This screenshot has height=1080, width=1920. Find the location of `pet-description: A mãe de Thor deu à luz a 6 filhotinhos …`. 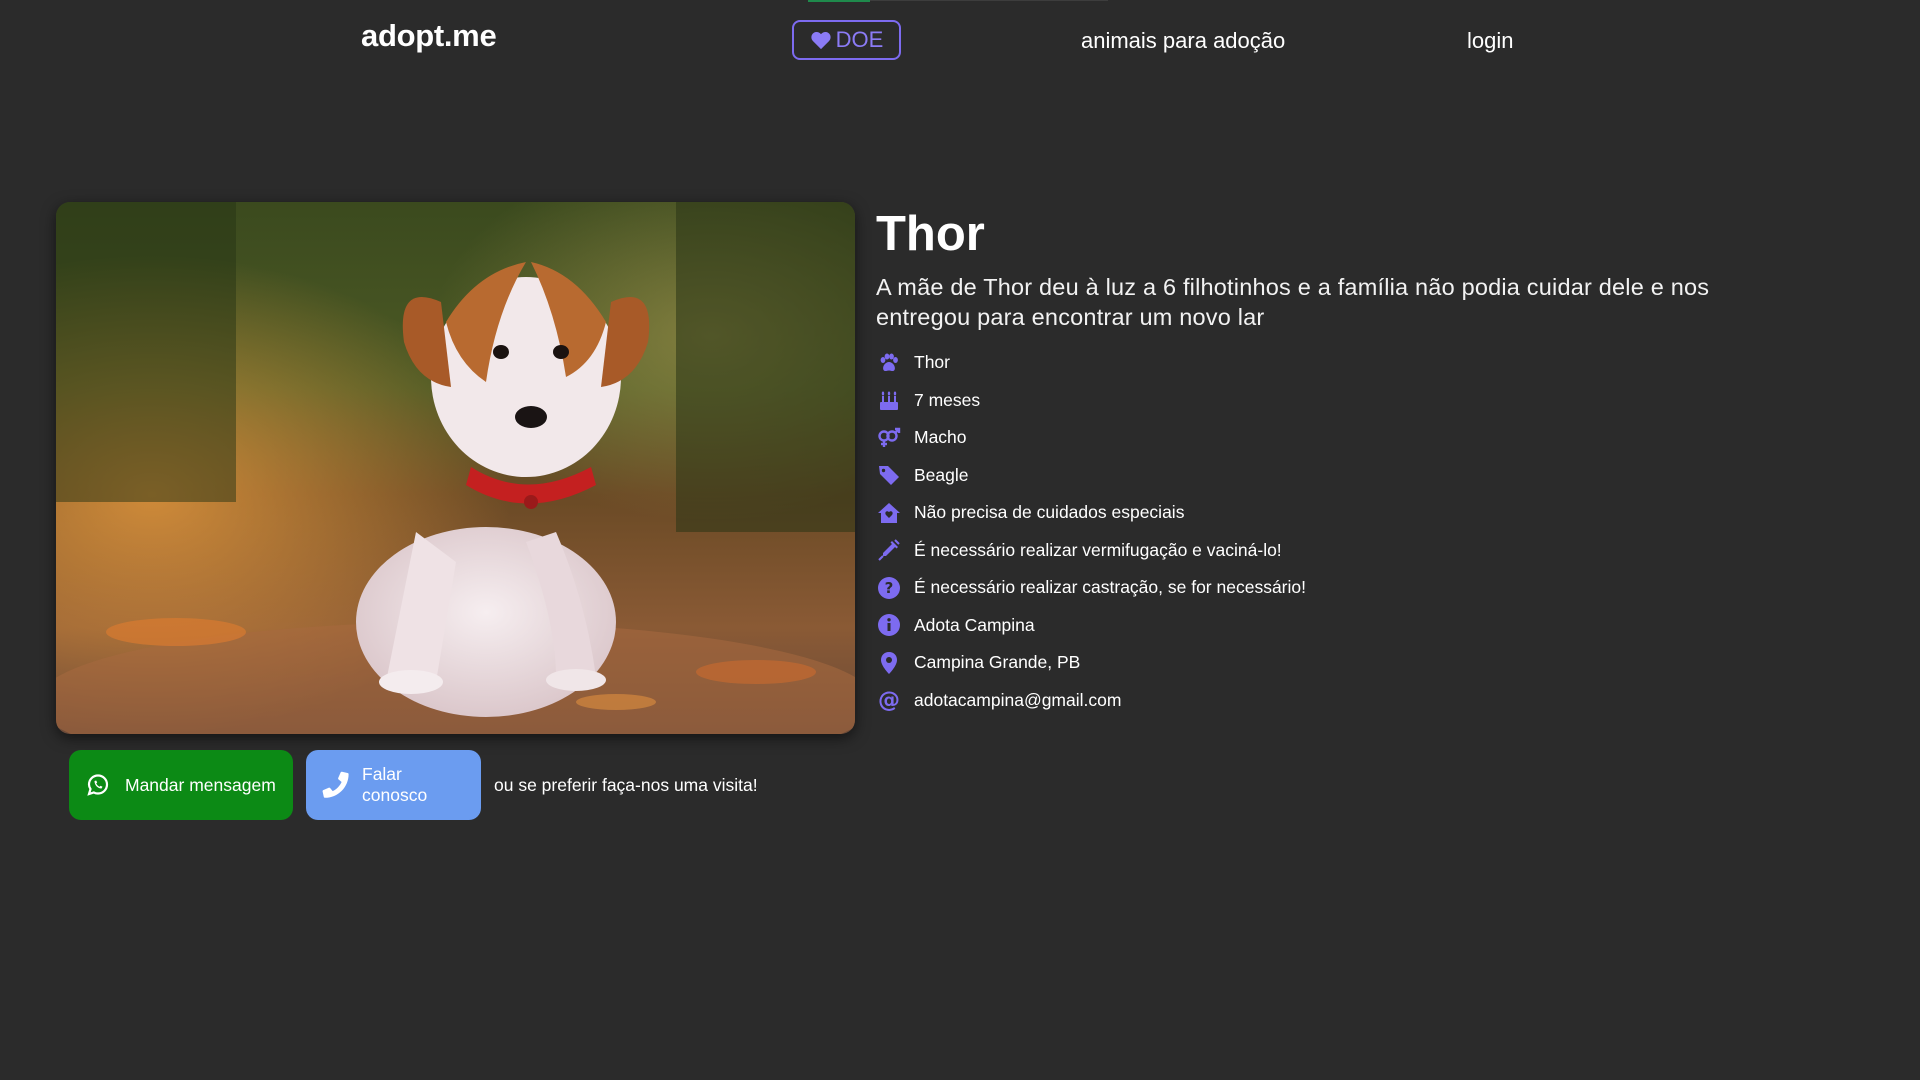

pet-description: A mãe de Thor deu à luz a 6 filhotinhos … is located at coordinates (1293, 302).